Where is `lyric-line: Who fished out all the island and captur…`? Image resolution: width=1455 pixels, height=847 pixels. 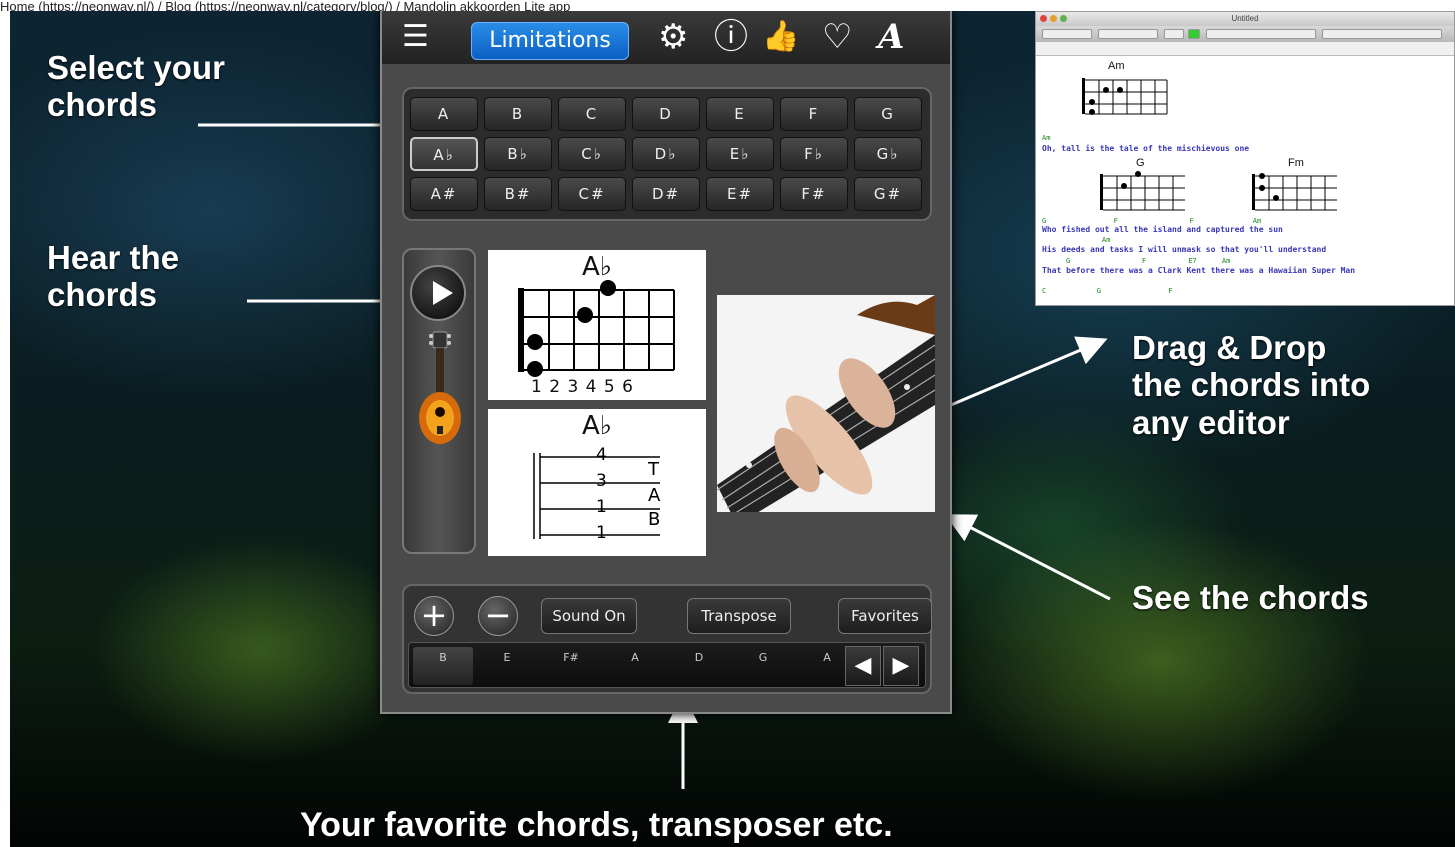 lyric-line: Who fished out all the island and captur… is located at coordinates (1162, 229).